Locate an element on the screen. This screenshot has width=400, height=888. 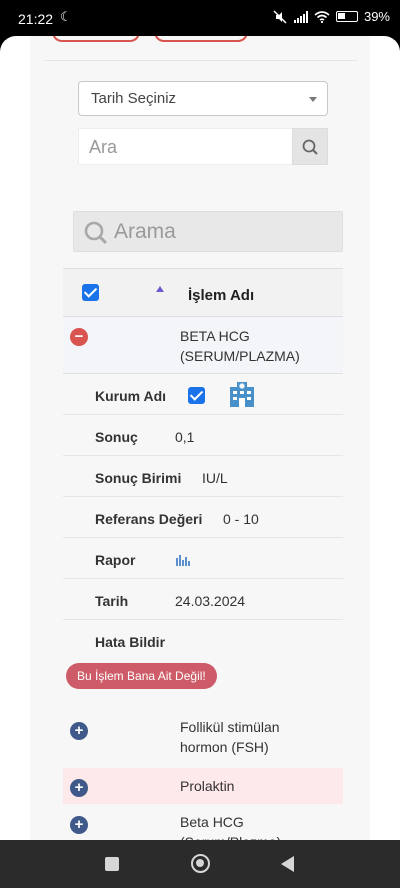
detail-sonuc: Sonuç 0,1 is located at coordinates (203, 435).